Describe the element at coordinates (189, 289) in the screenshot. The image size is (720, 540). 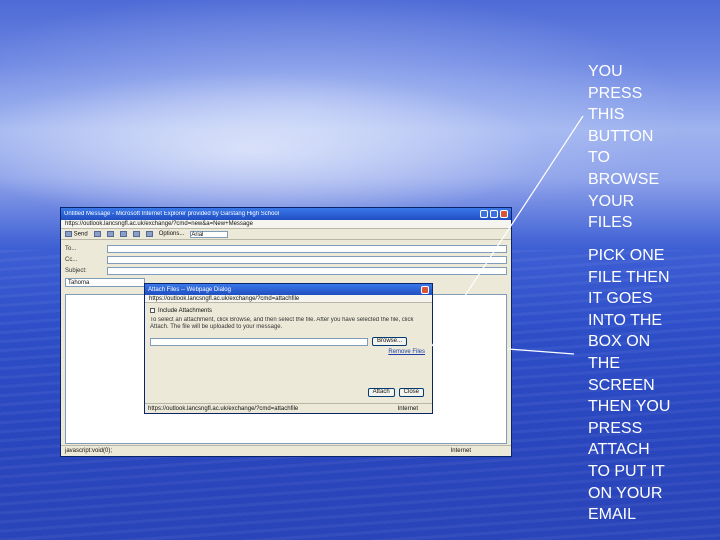
I see `dialog-title: Attach Files -- Webpage Dialog` at that location.